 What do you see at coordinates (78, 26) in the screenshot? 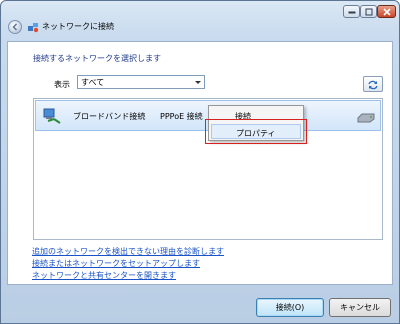
I see `window-title: ネットワークに接続` at bounding box center [78, 26].